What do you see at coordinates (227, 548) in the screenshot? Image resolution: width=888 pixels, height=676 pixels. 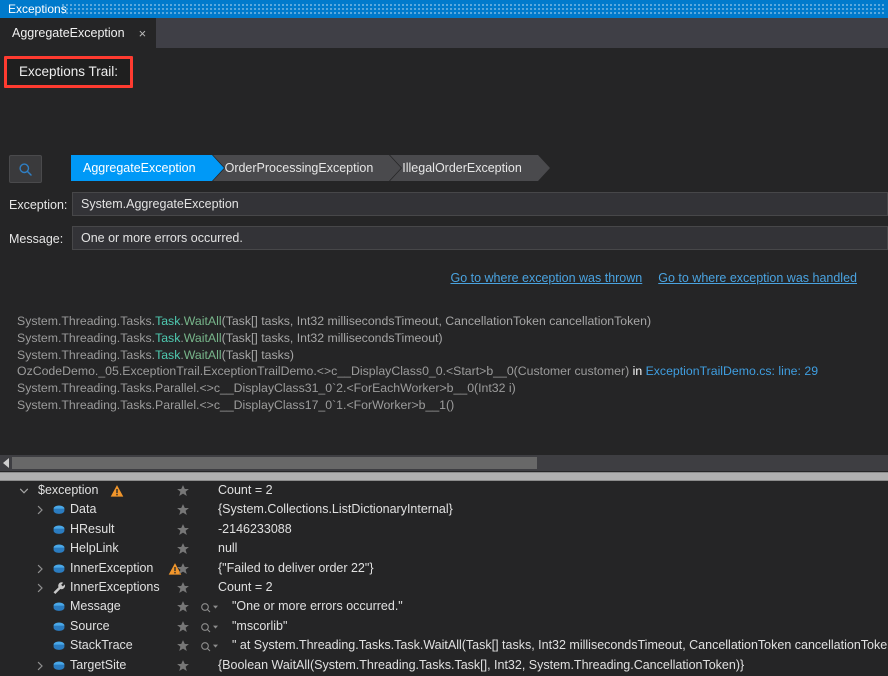 I see `row-value: null` at bounding box center [227, 548].